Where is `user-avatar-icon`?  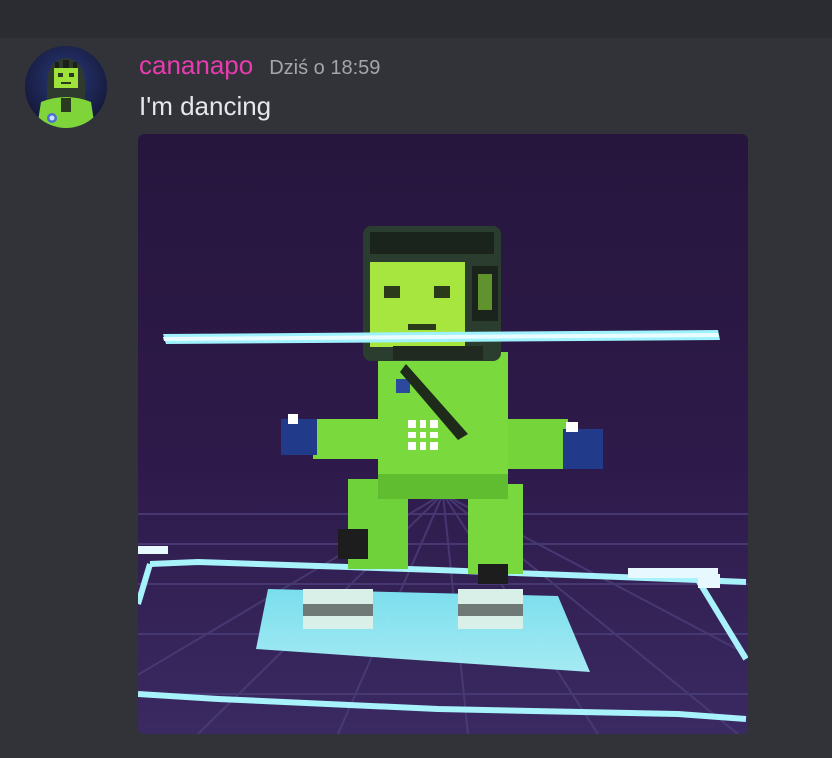 user-avatar-icon is located at coordinates (66, 87).